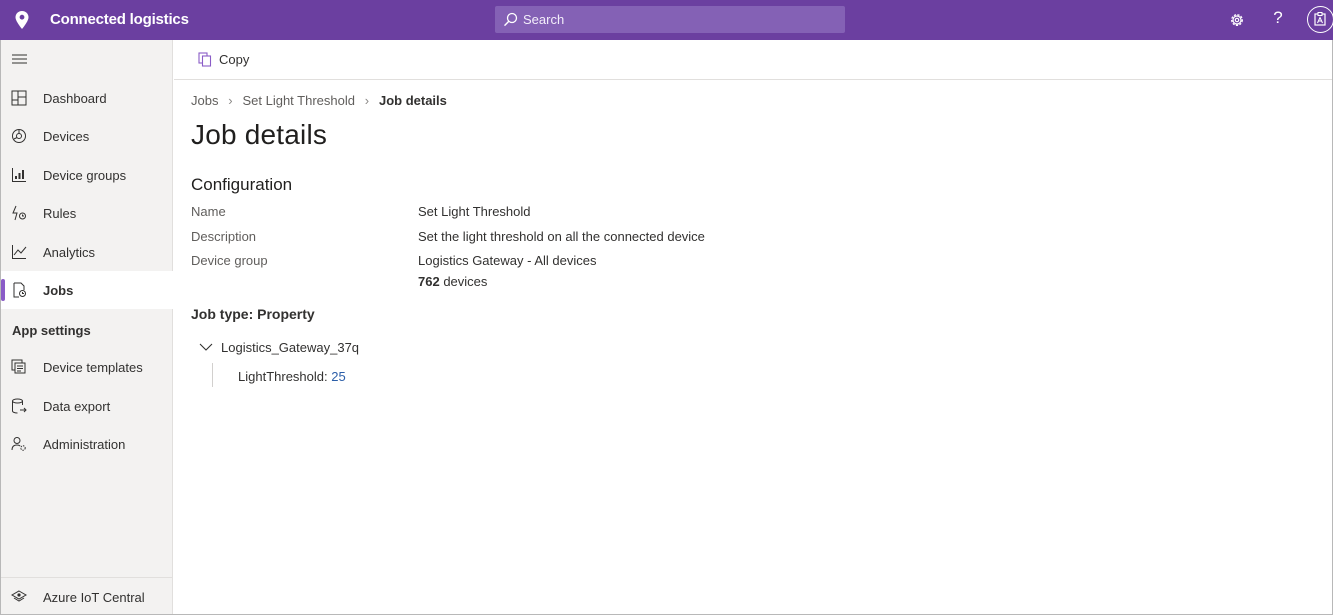 The image size is (1333, 615). What do you see at coordinates (75, 98) in the screenshot?
I see `sidebar-item-label: Dashboard` at bounding box center [75, 98].